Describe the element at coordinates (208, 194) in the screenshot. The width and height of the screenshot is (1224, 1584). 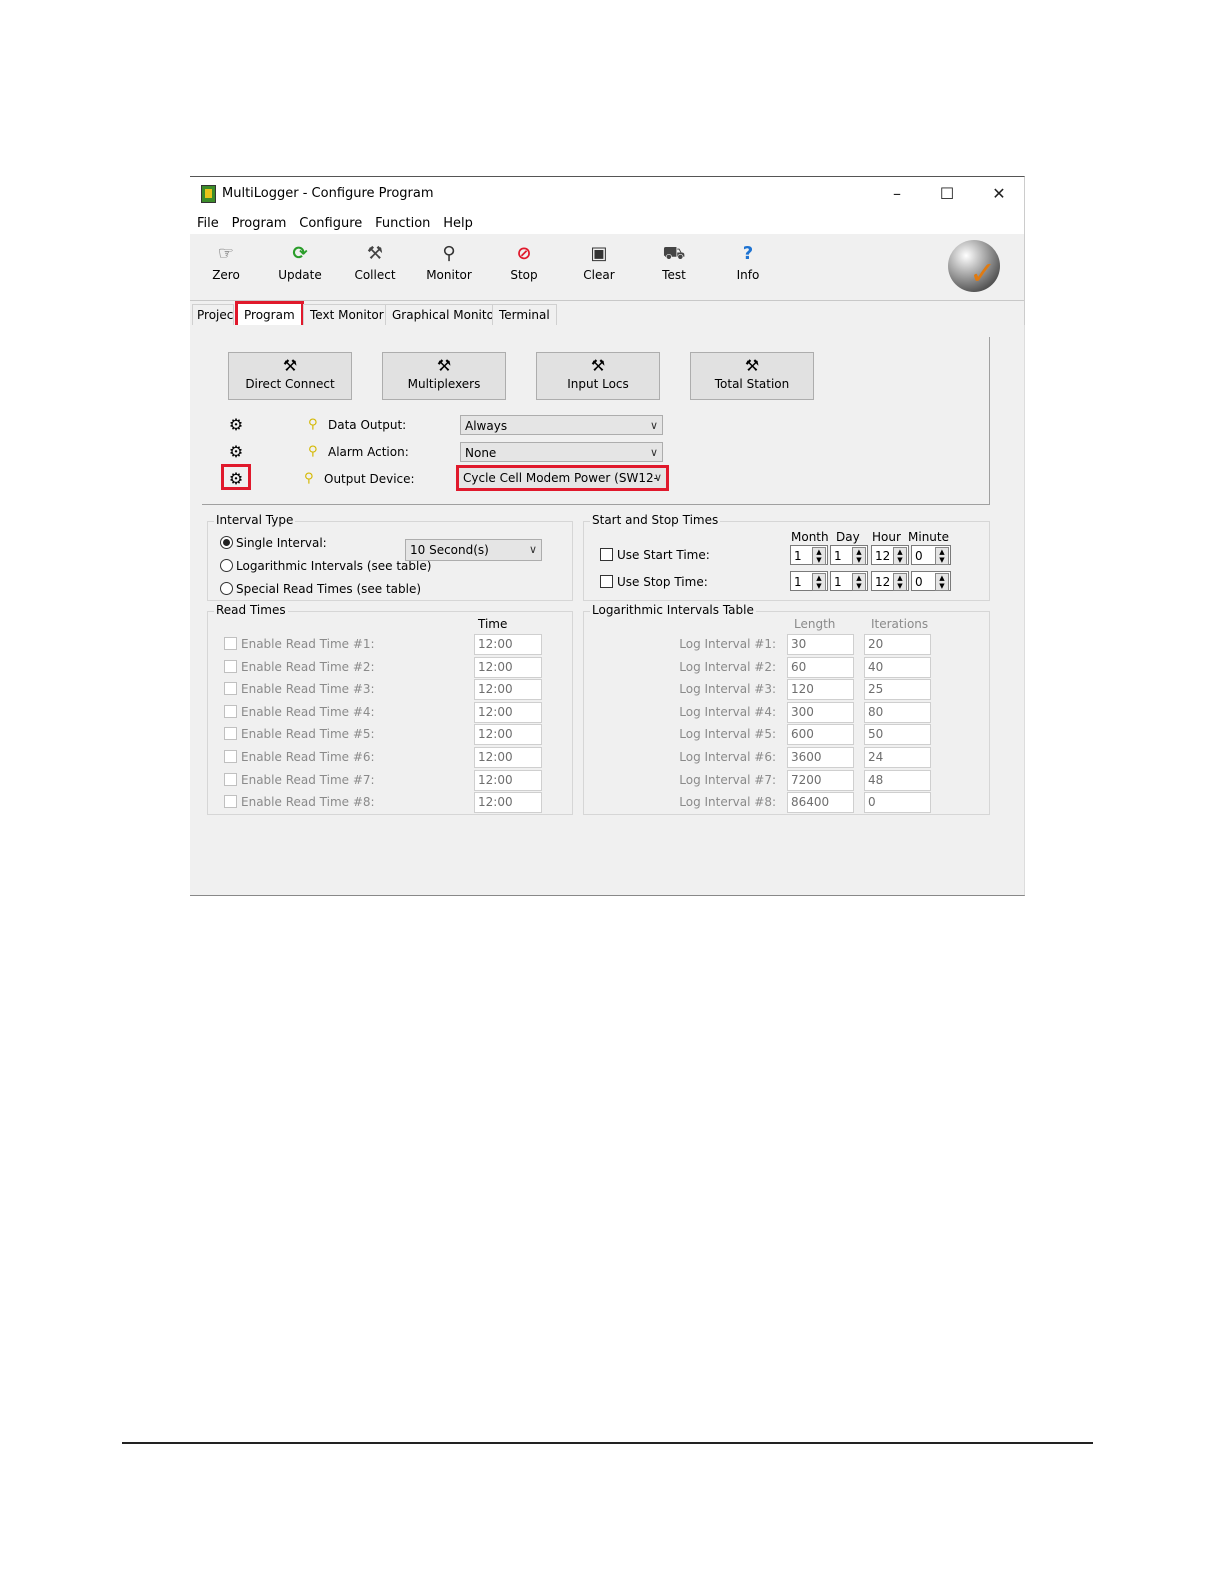
I see `app-icon` at that location.